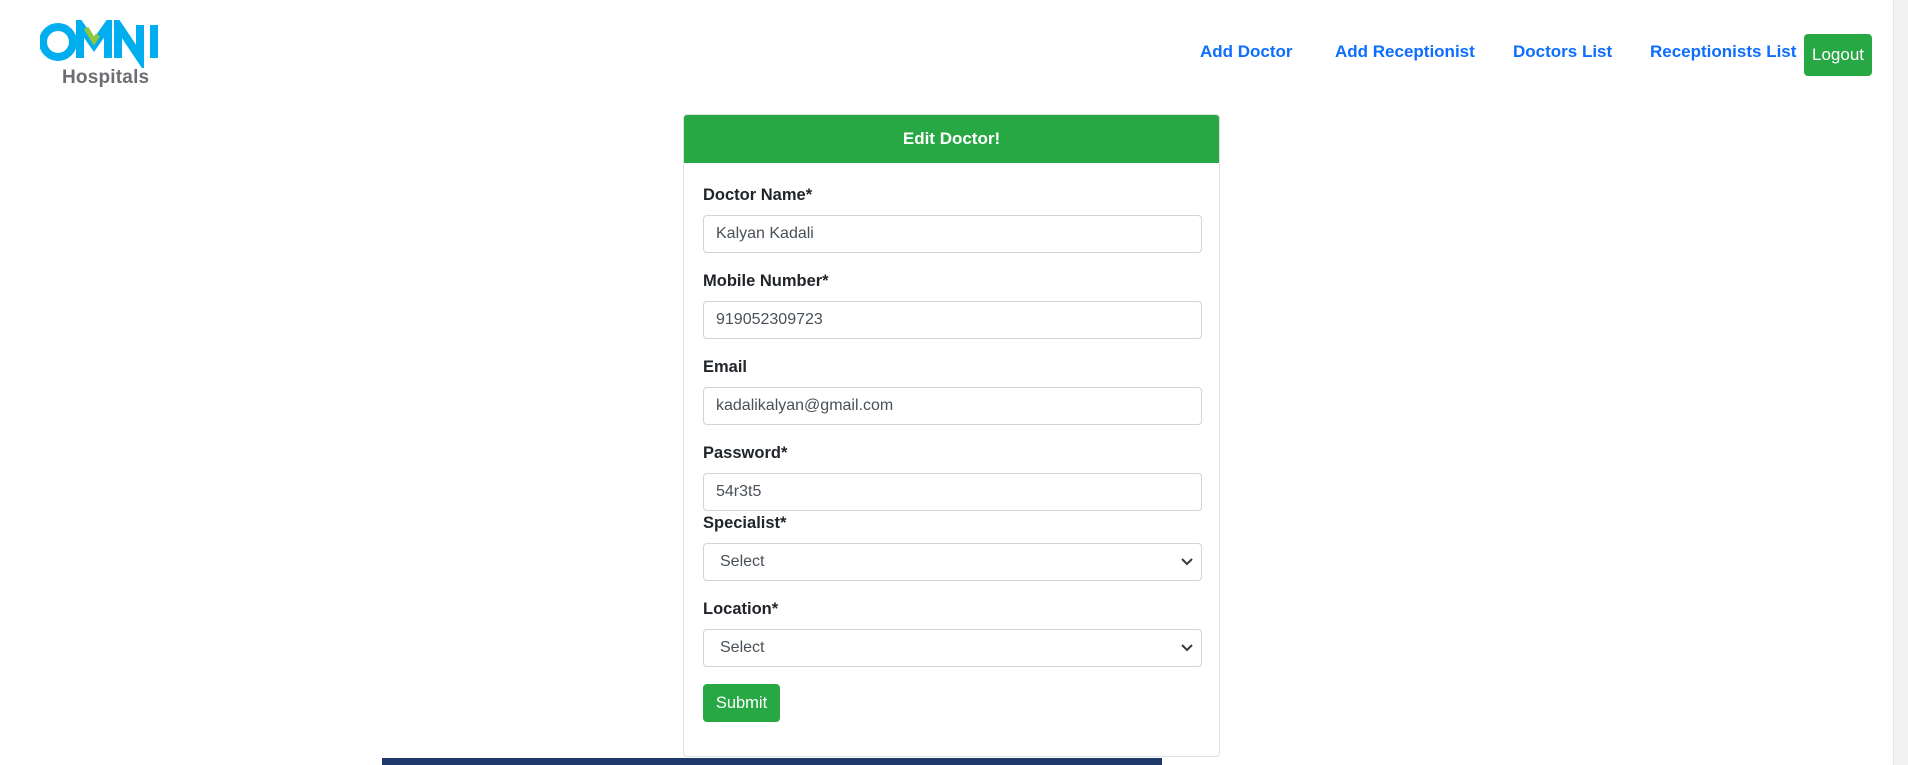 The height and width of the screenshot is (765, 1908). What do you see at coordinates (952, 492) in the screenshot?
I see `password-input` at bounding box center [952, 492].